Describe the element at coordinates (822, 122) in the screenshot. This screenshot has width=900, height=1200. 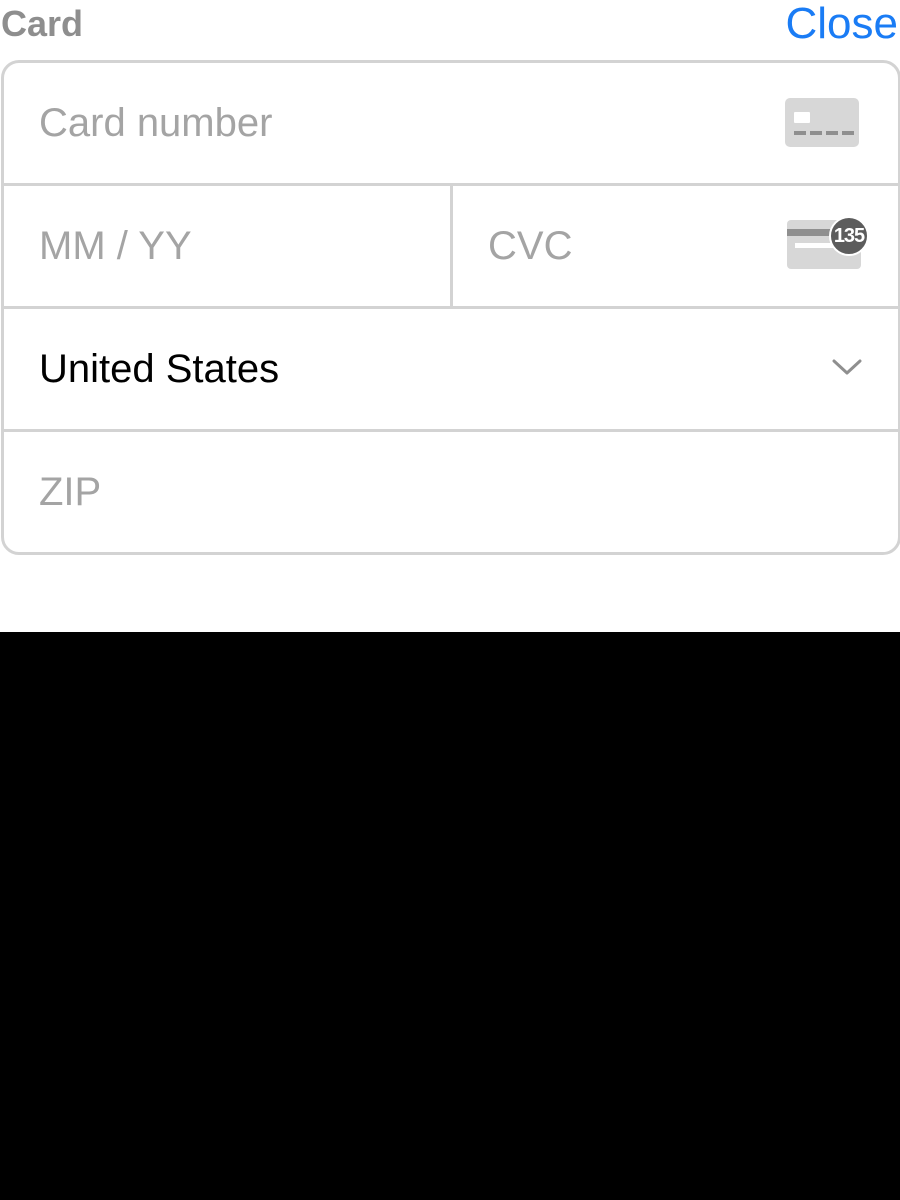
I see `credit-card-icon` at that location.